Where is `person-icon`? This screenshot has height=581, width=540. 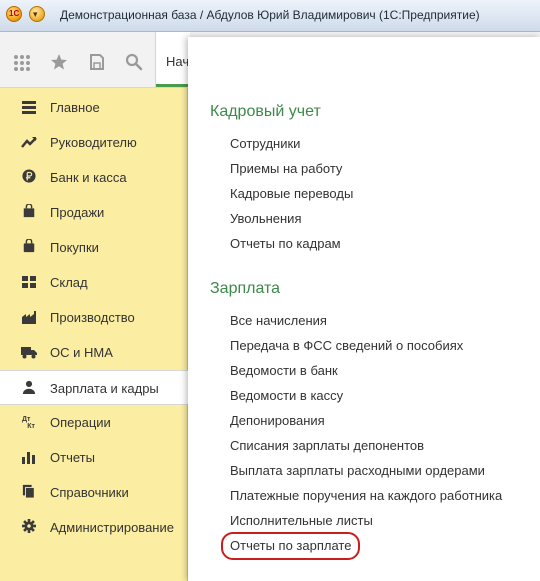
person-icon is located at coordinates (29, 387).